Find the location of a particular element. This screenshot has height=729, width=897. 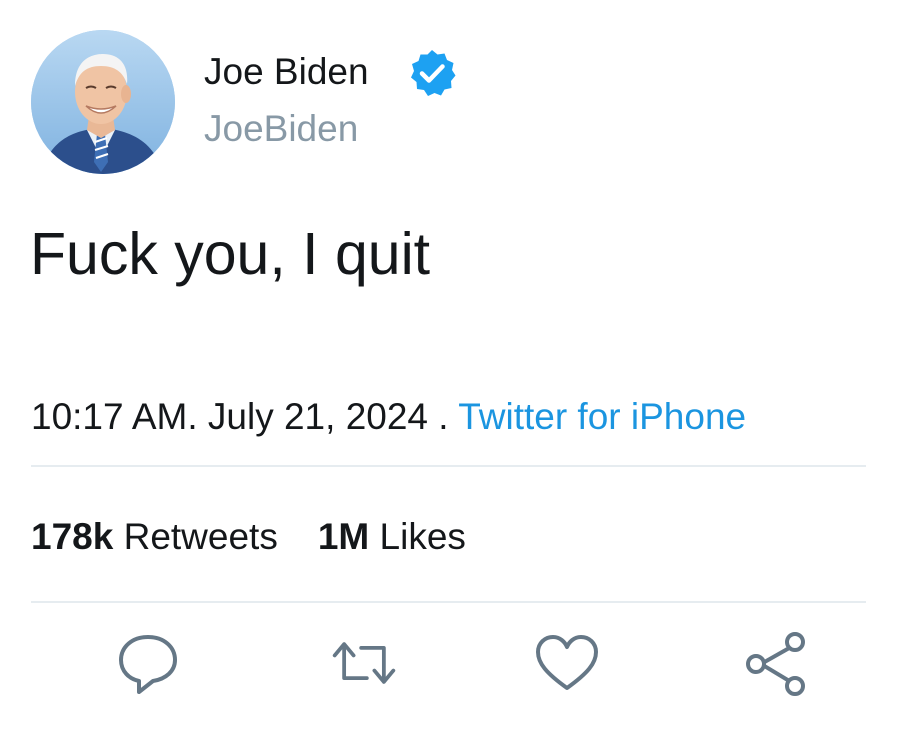

user-handle: JoeBiden is located at coordinates (281, 129).